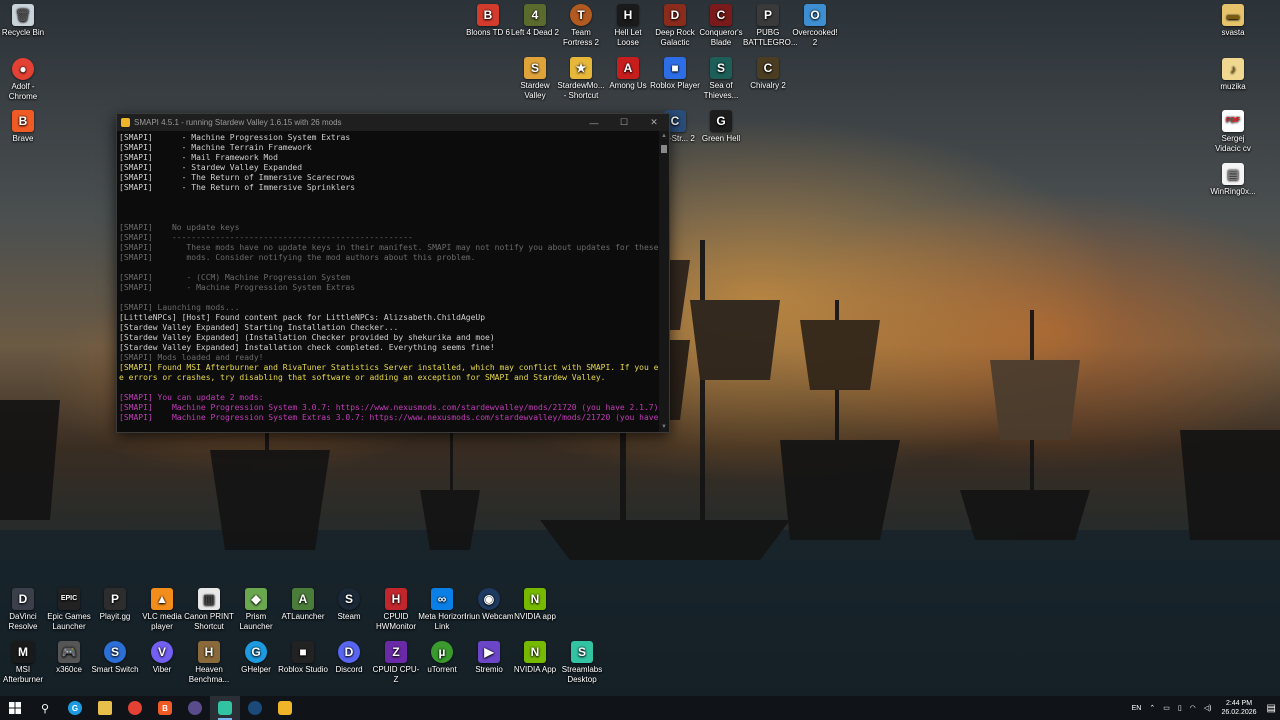 Image resolution: width=1280 pixels, height=720 pixels. What do you see at coordinates (815, 26) in the screenshot?
I see `desktop-icon-overcooked: O Overcooked! 2` at bounding box center [815, 26].